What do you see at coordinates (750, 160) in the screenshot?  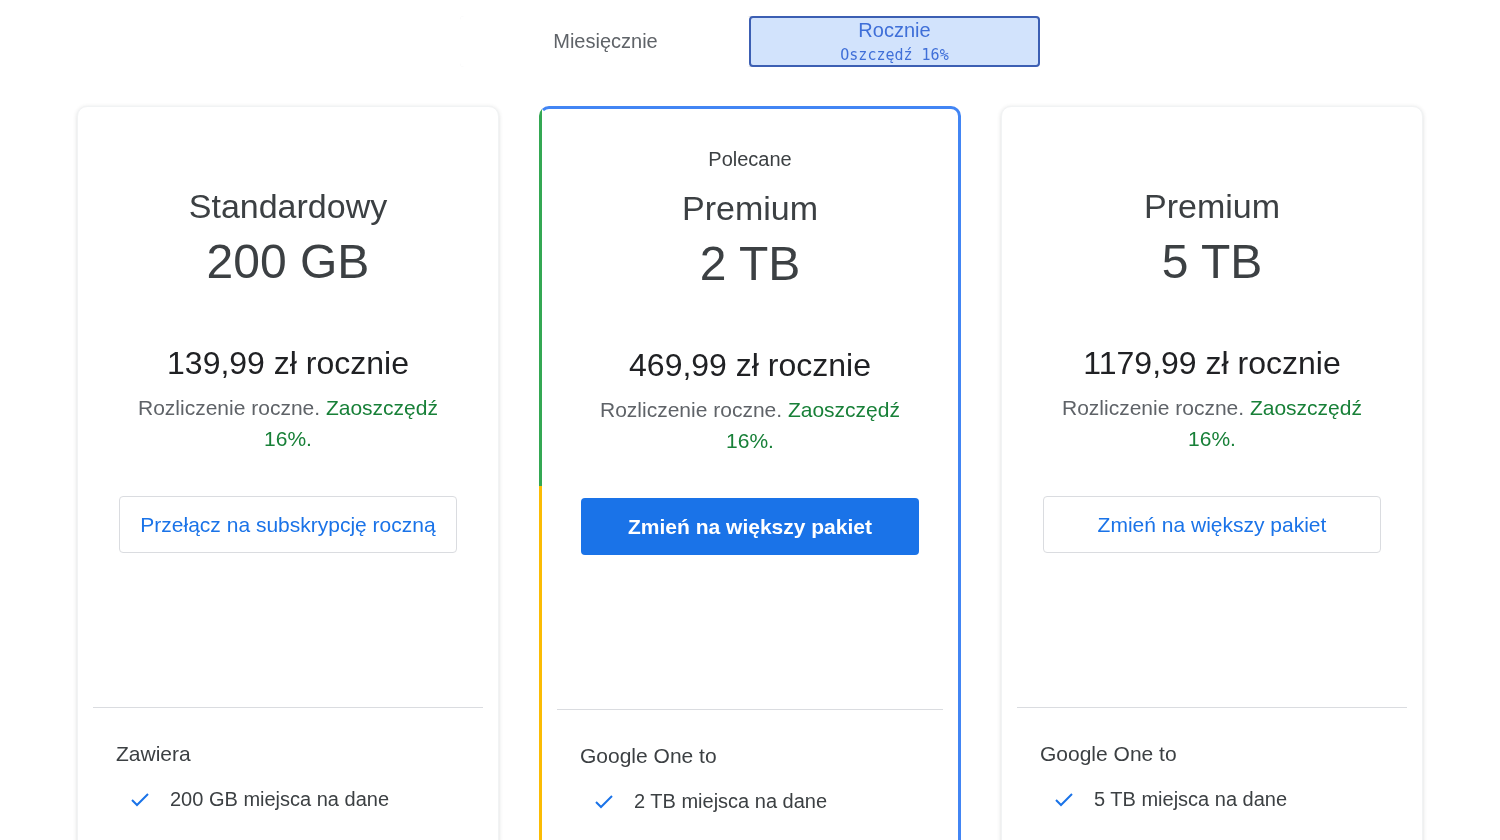 I see `recommended-label: Polecane` at bounding box center [750, 160].